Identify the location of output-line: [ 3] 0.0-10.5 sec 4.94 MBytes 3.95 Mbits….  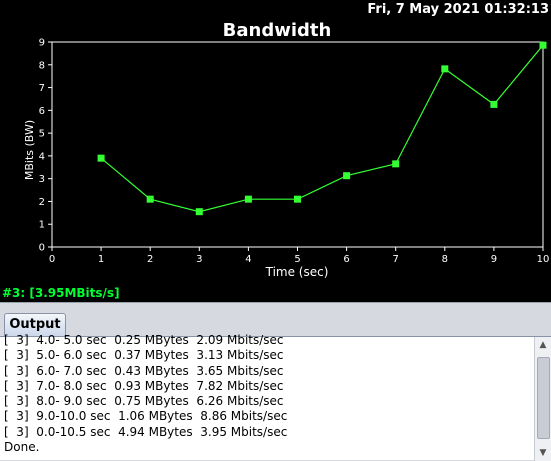
(146, 431).